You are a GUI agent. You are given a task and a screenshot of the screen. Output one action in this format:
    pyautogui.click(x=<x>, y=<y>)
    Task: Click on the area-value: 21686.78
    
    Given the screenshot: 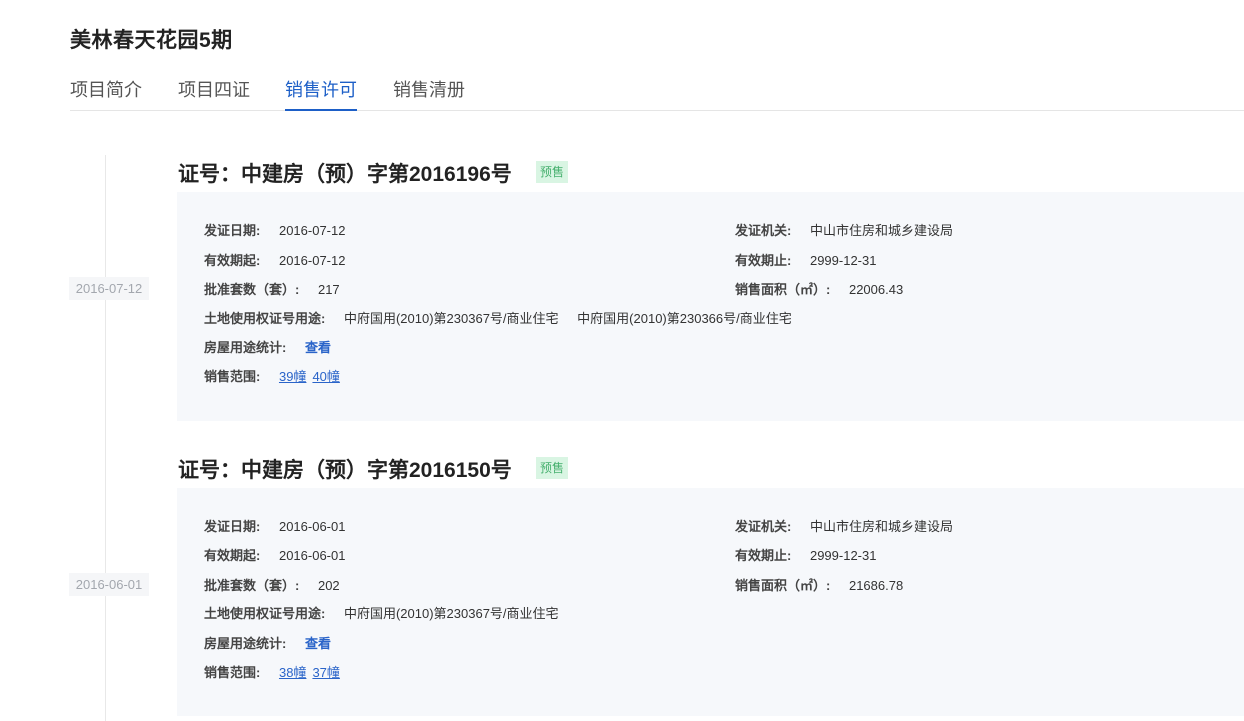 What is the action you would take?
    pyautogui.click(x=876, y=585)
    